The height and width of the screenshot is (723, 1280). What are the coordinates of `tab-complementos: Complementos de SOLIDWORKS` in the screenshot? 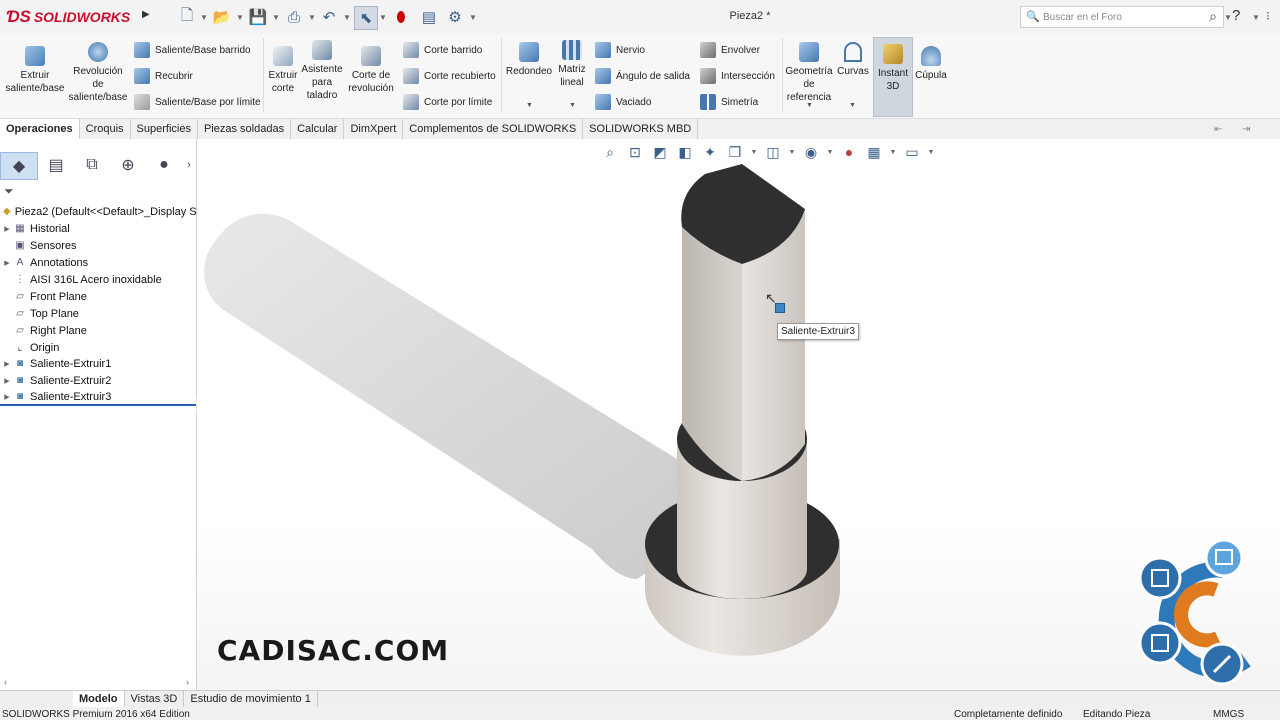 It's located at (493, 129).